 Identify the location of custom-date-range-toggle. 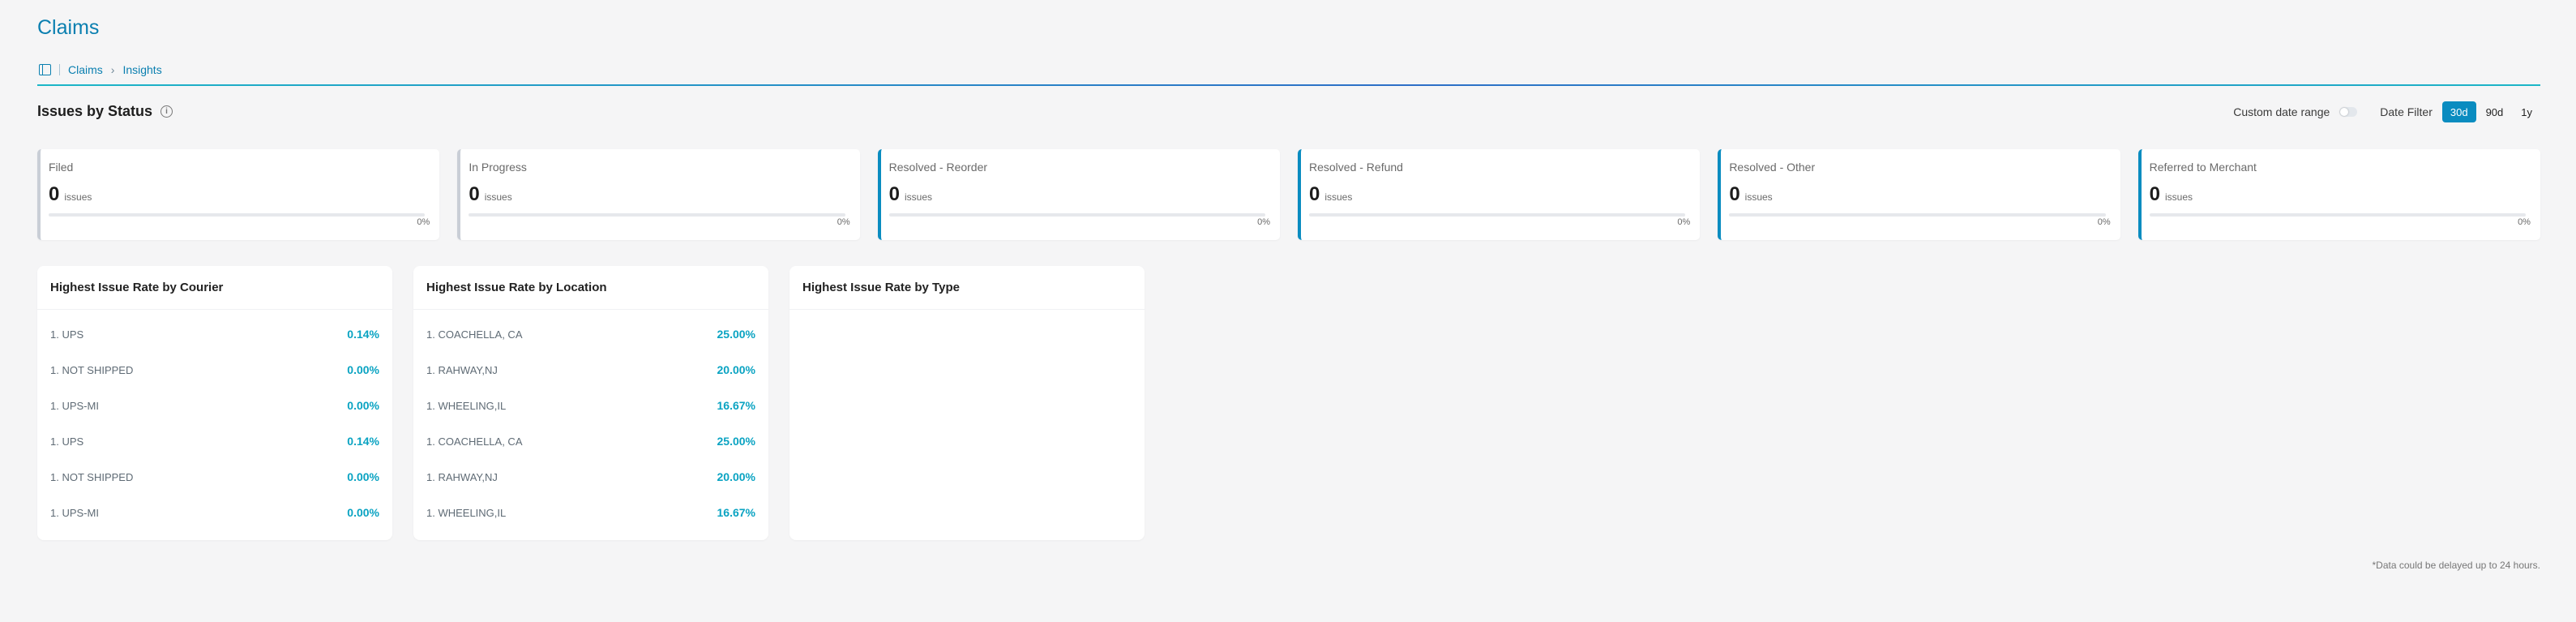
(2348, 112).